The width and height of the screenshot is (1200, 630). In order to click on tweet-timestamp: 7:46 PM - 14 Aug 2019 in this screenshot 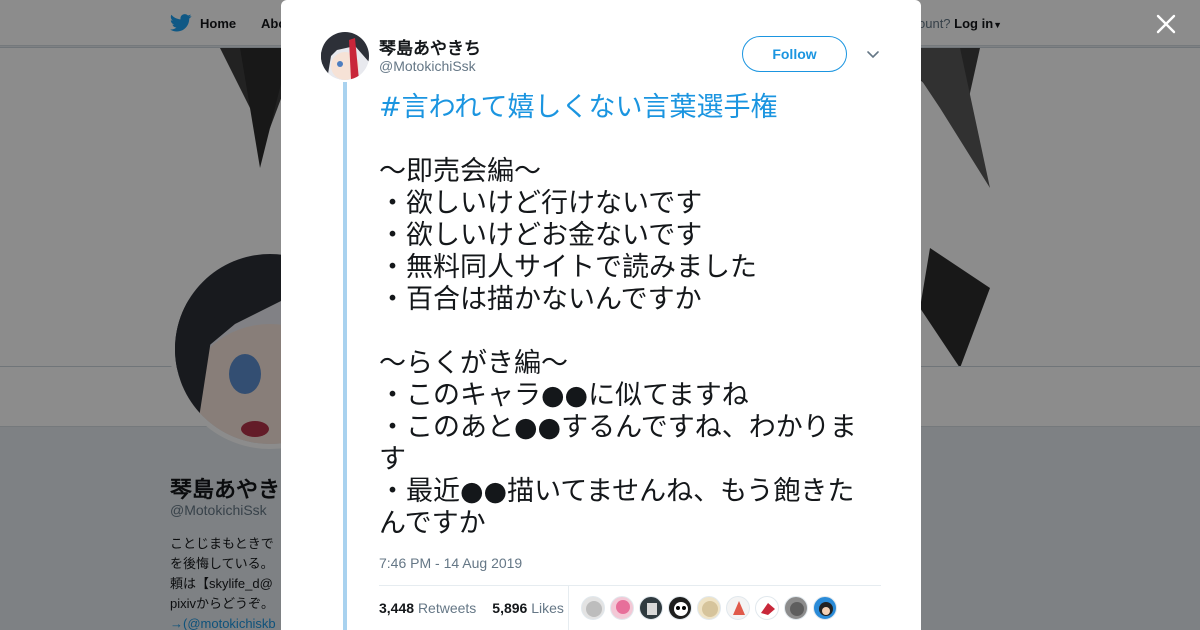, I will do `click(450, 563)`.